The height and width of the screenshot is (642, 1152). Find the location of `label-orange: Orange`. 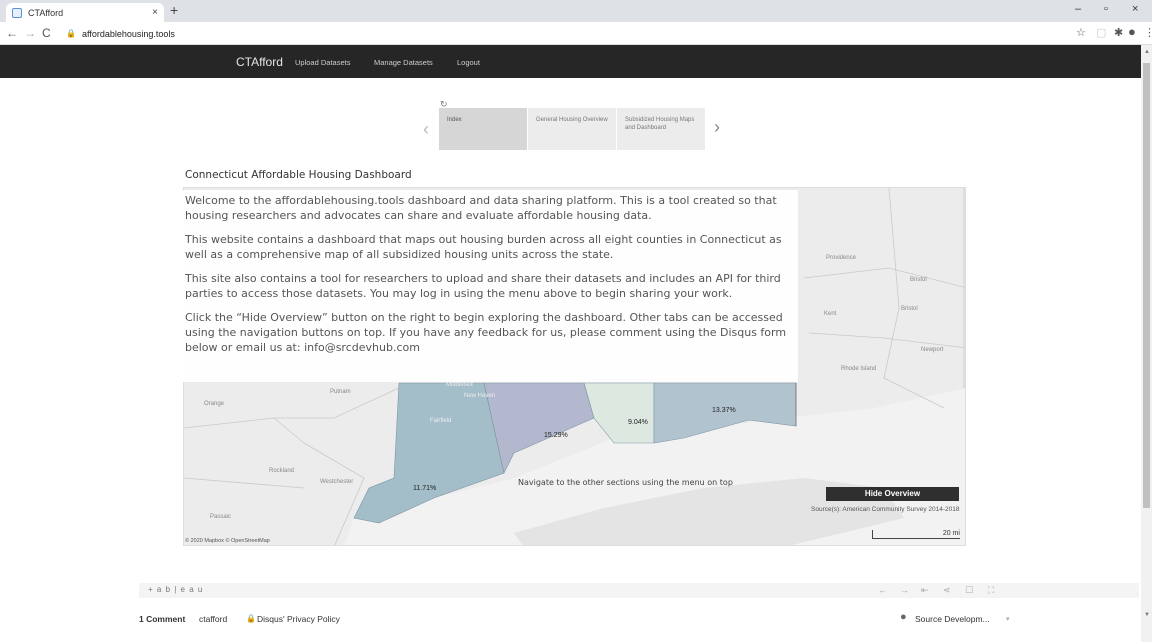

label-orange: Orange is located at coordinates (214, 404).